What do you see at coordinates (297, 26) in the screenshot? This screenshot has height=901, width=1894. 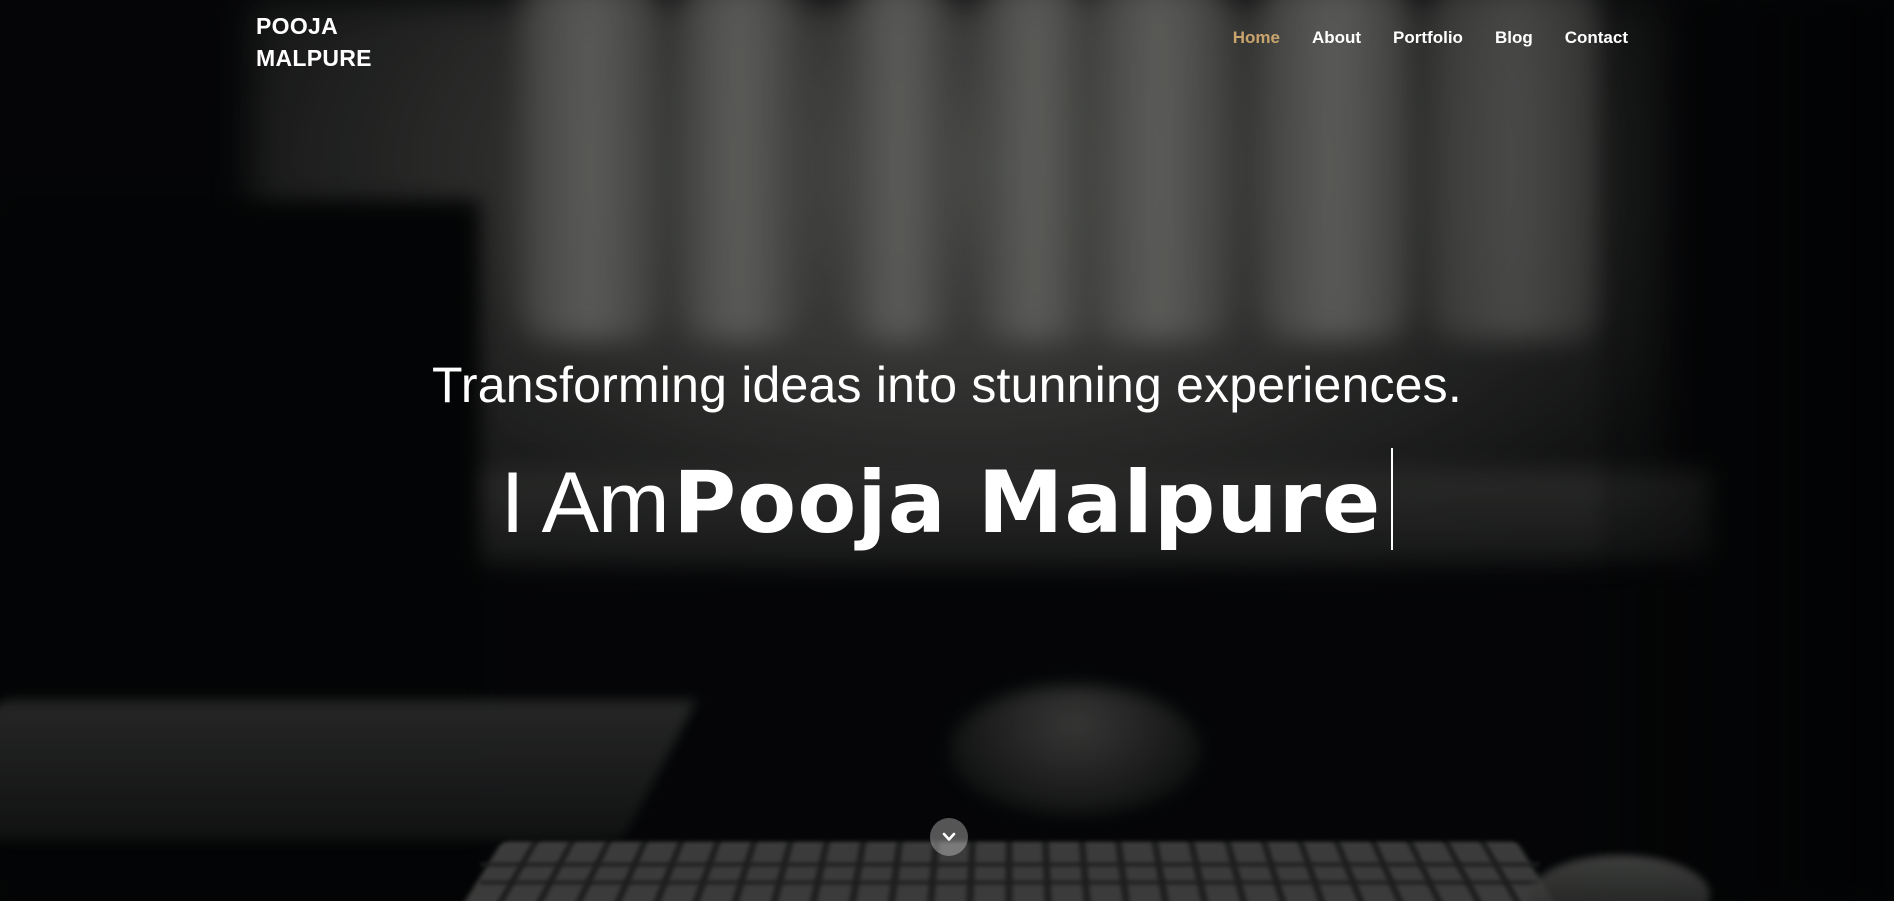 I see `brand-line-1: POOJA` at bounding box center [297, 26].